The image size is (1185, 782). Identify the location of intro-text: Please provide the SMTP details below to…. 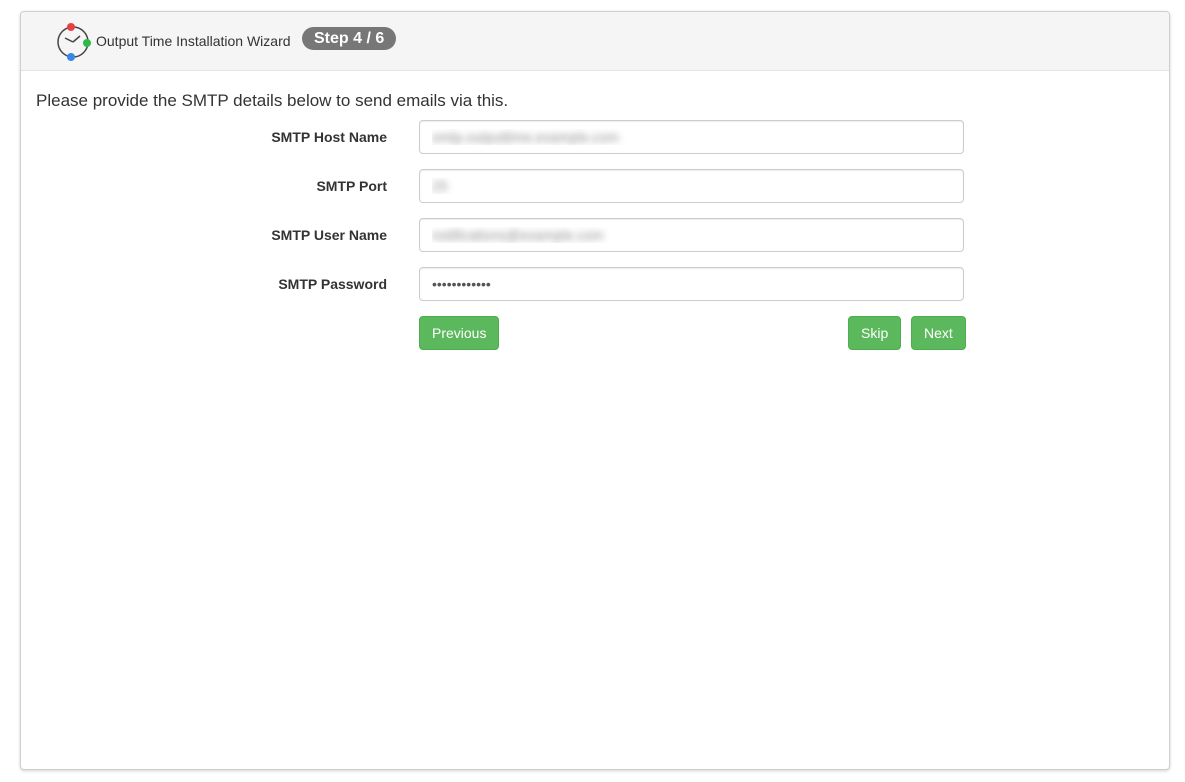
(272, 100).